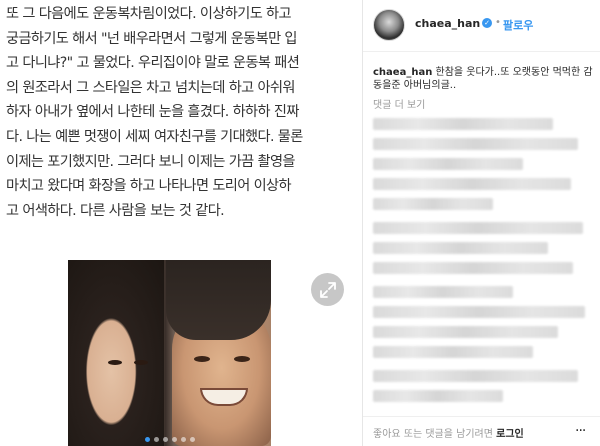  I want to click on expand-arrows-icon, so click(327, 289).